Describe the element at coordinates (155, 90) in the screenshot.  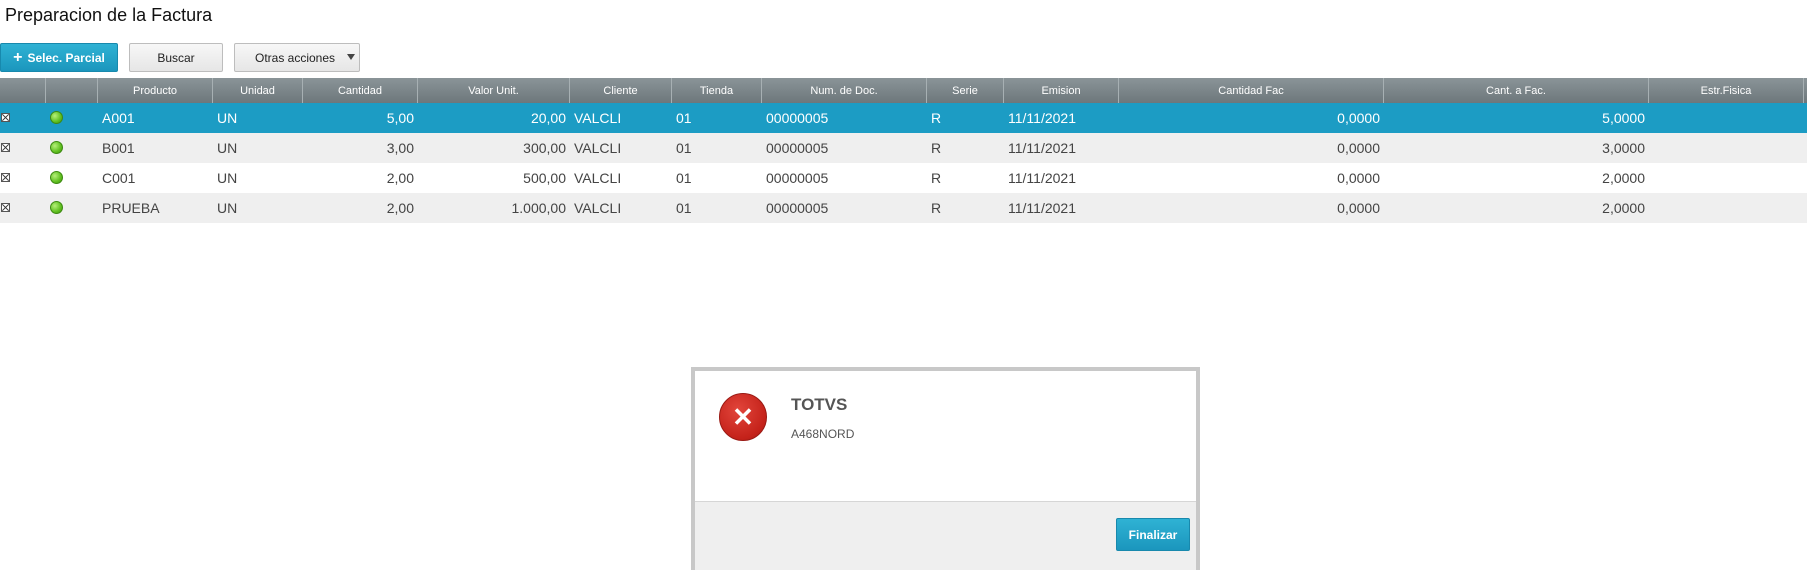
I see `column-header-producto: Producto` at that location.